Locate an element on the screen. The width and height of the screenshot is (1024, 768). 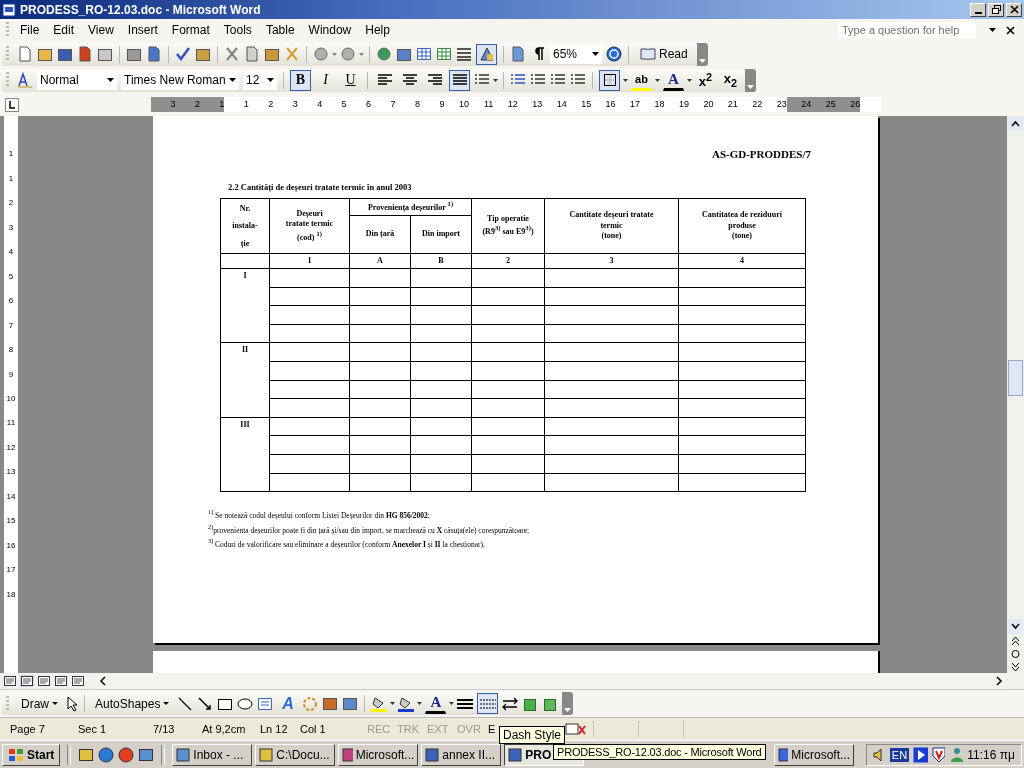
fill-color-icon is located at coordinates (379, 703).